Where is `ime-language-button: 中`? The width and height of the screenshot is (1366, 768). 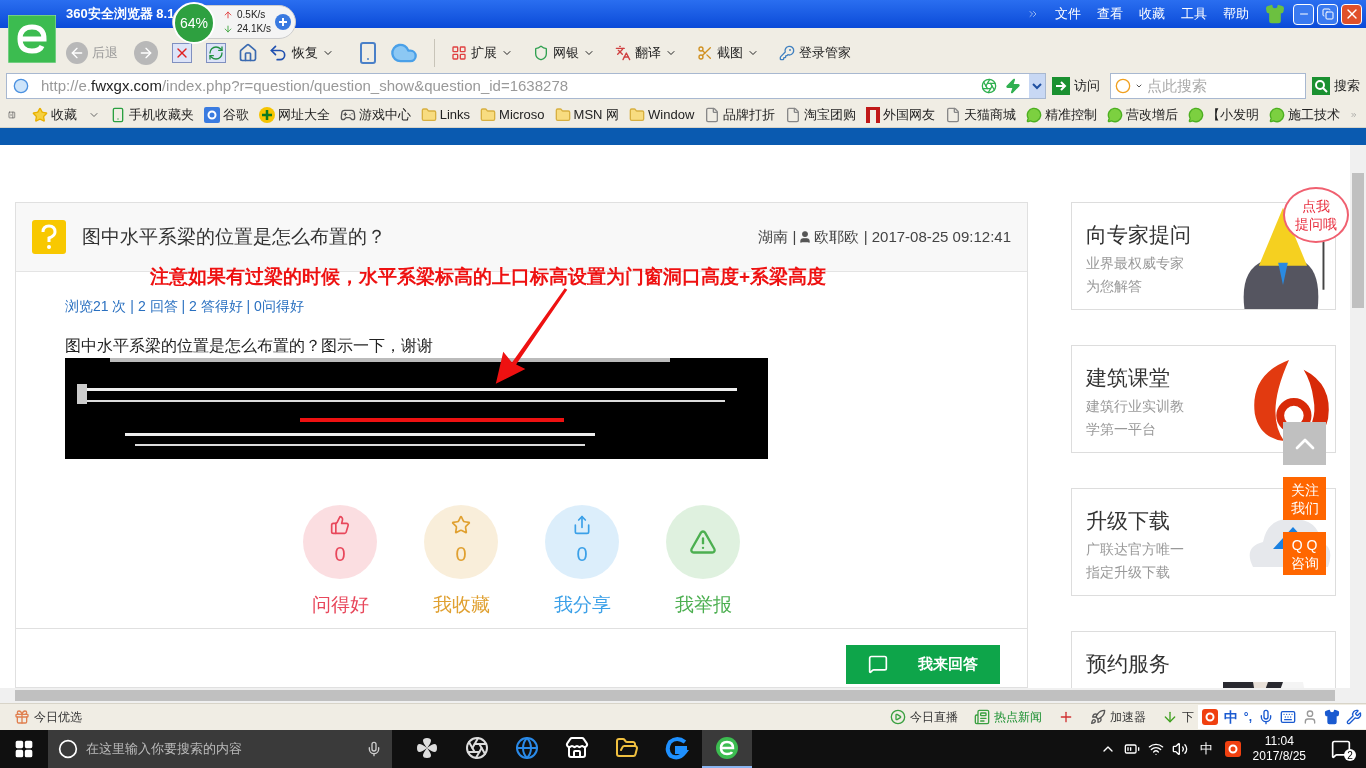 ime-language-button: 中 is located at coordinates (1230, 717).